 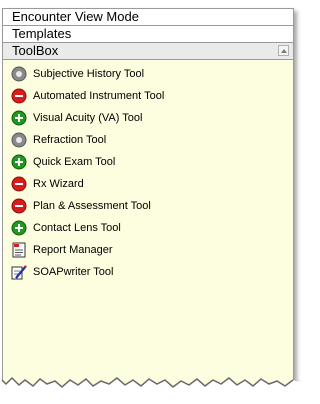 What do you see at coordinates (19, 250) in the screenshot?
I see `report-icon` at bounding box center [19, 250].